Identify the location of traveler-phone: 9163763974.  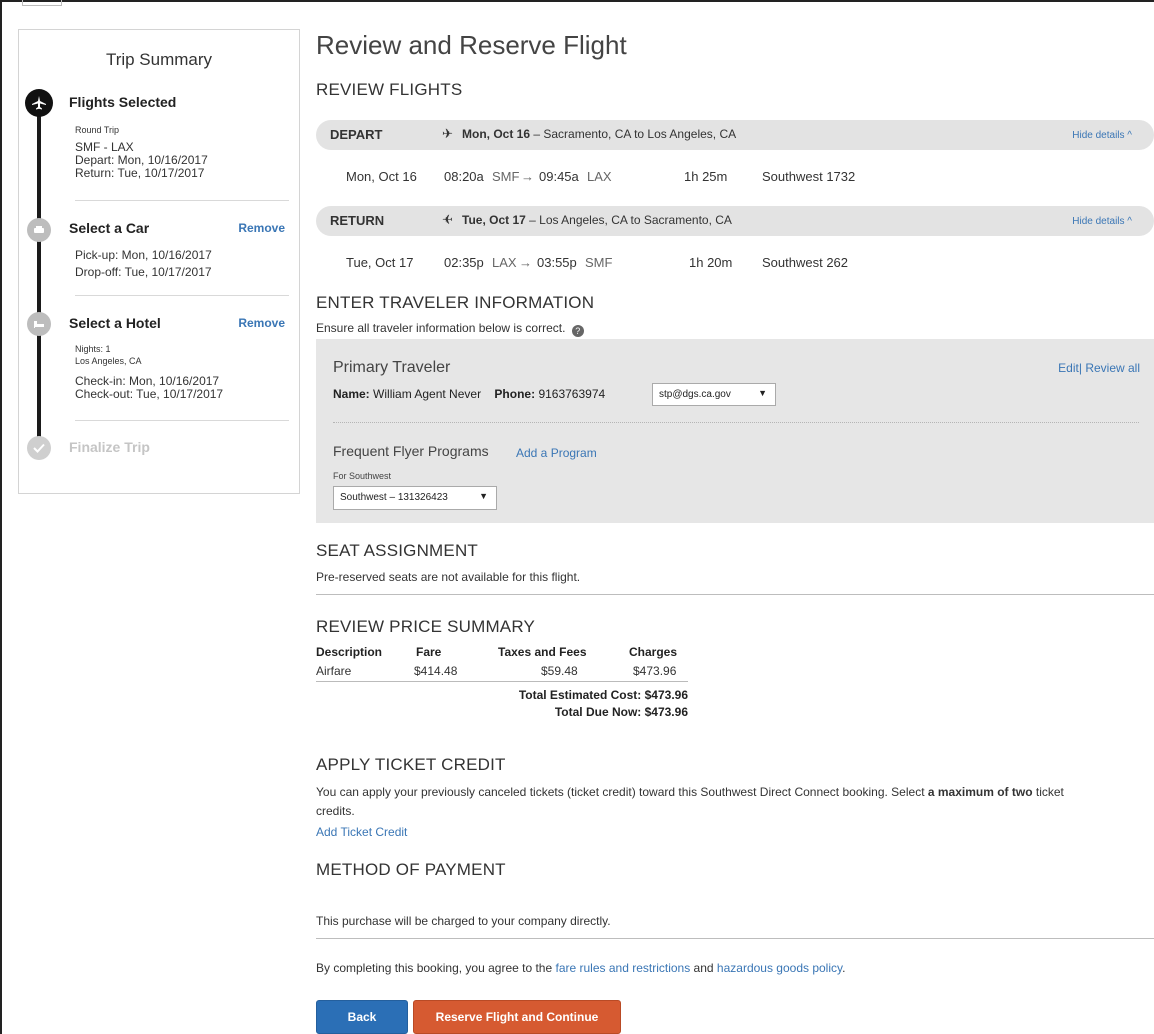
(572, 394).